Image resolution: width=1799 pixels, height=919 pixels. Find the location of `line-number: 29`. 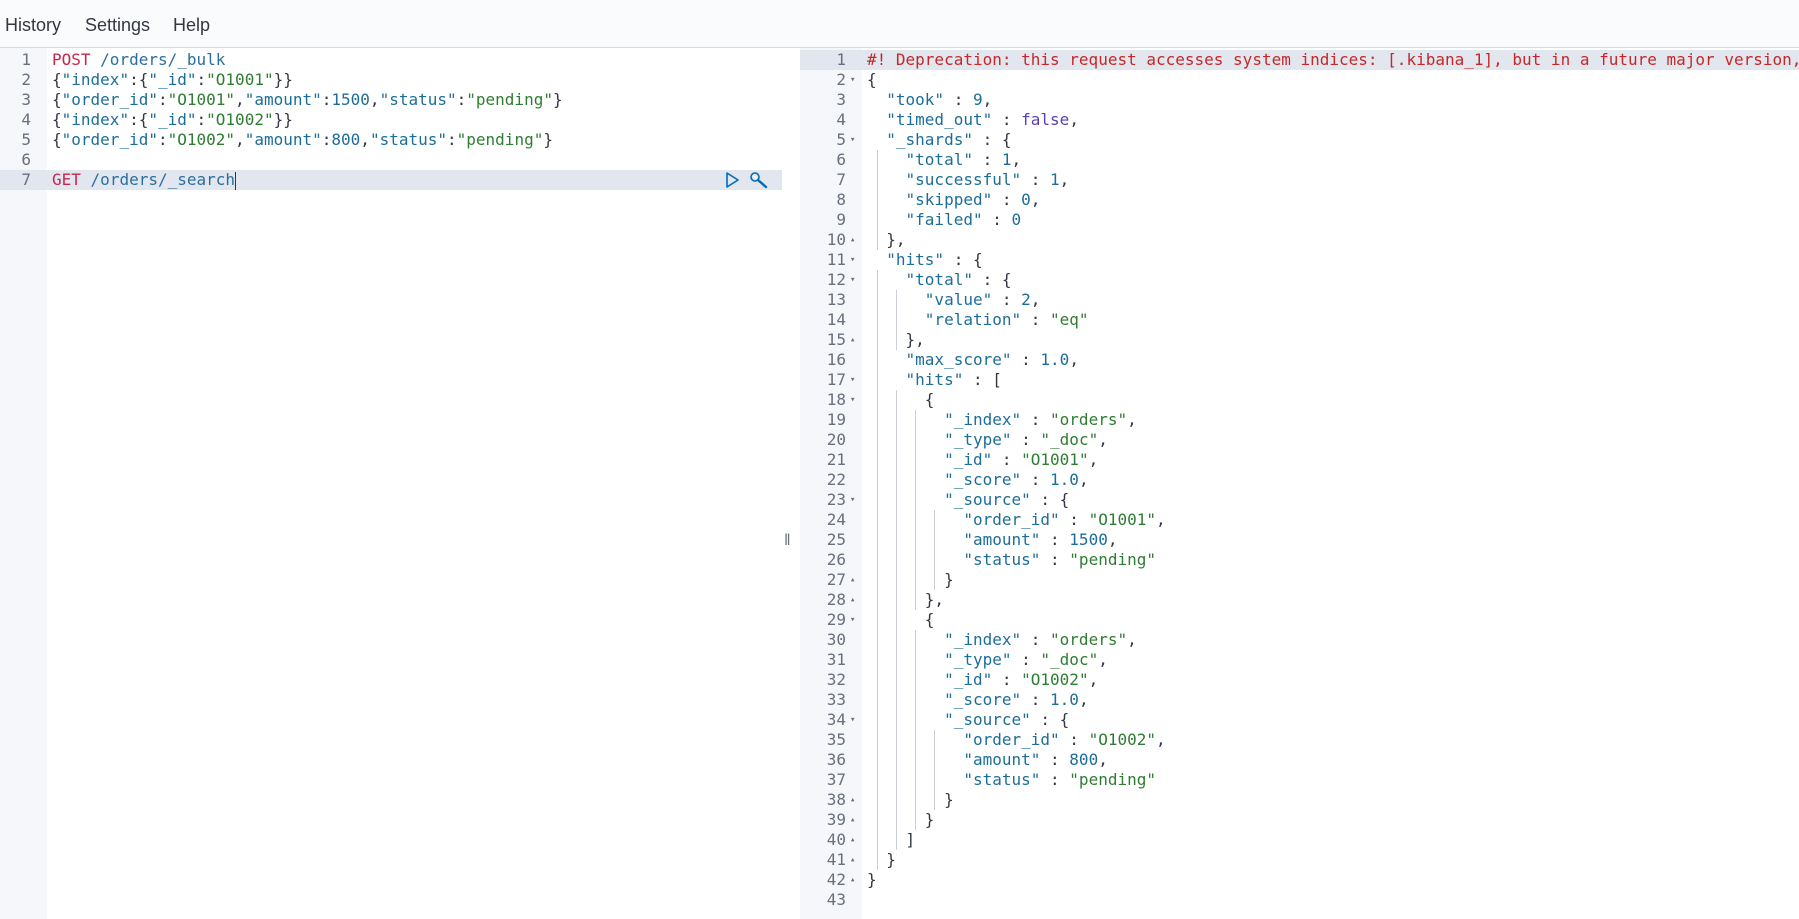

line-number: 29 is located at coordinates (836, 619).